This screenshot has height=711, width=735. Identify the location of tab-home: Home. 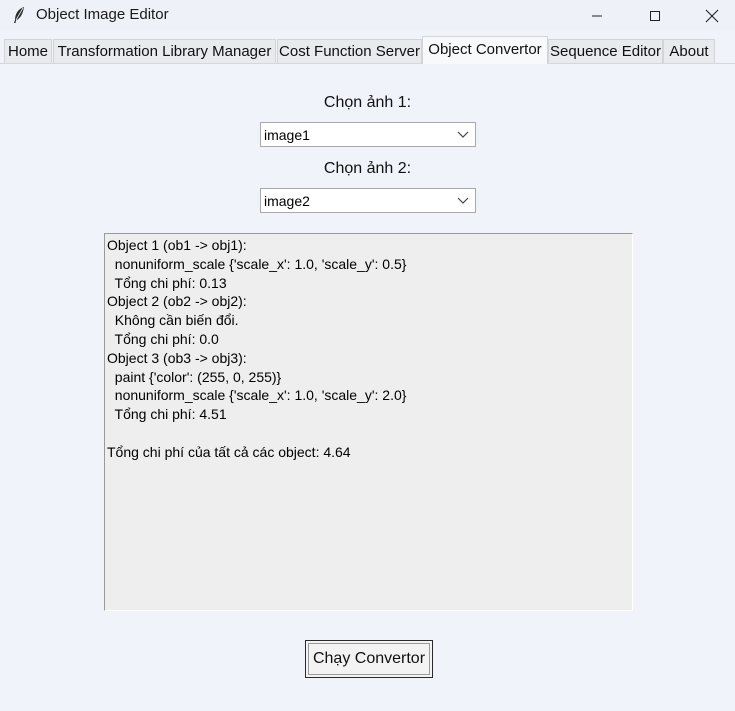
(28, 51).